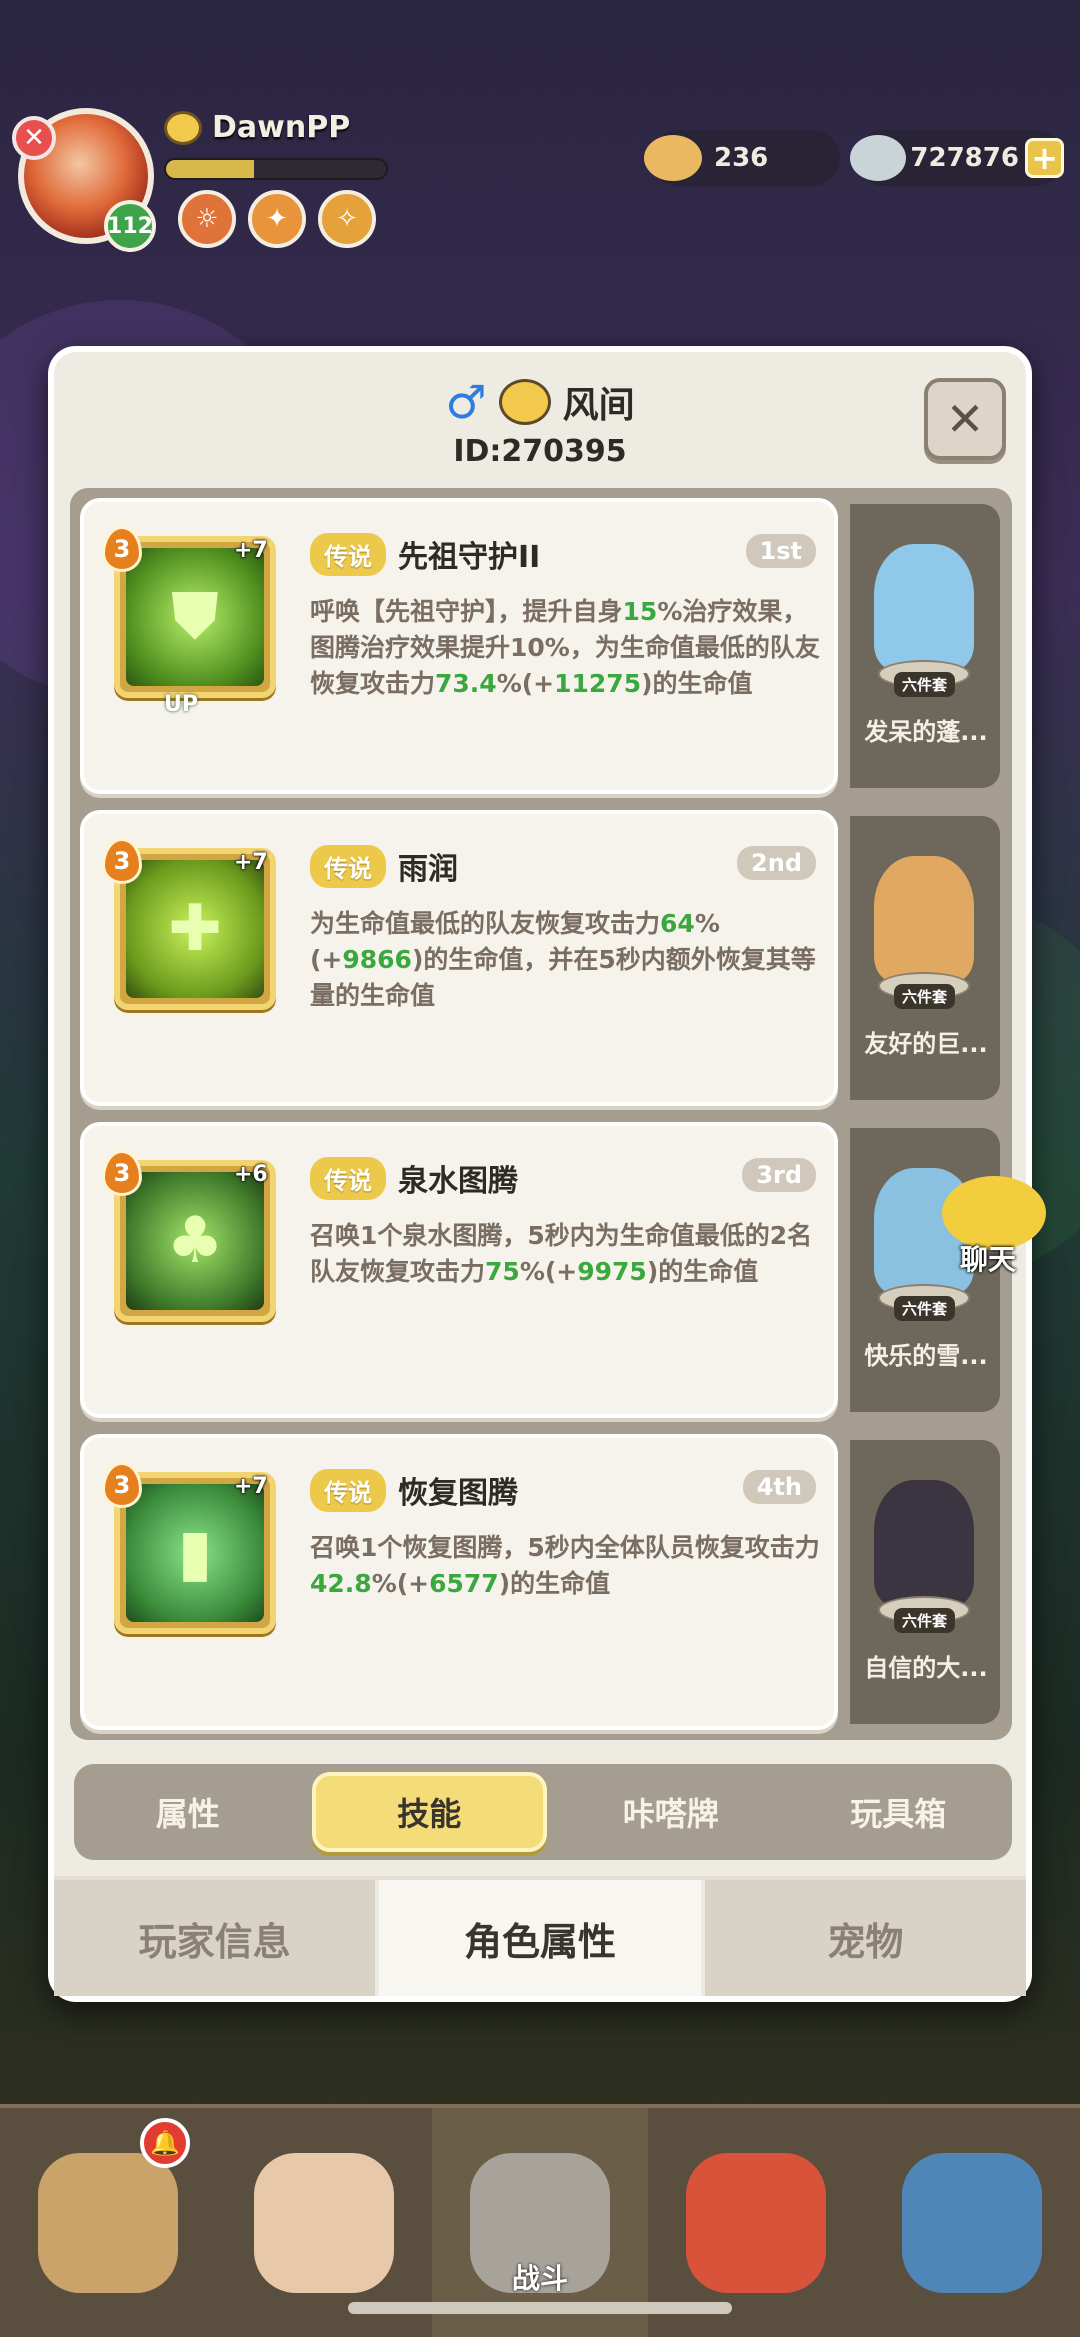  What do you see at coordinates (130, 226) in the screenshot?
I see `player-level-badge: 112` at bounding box center [130, 226].